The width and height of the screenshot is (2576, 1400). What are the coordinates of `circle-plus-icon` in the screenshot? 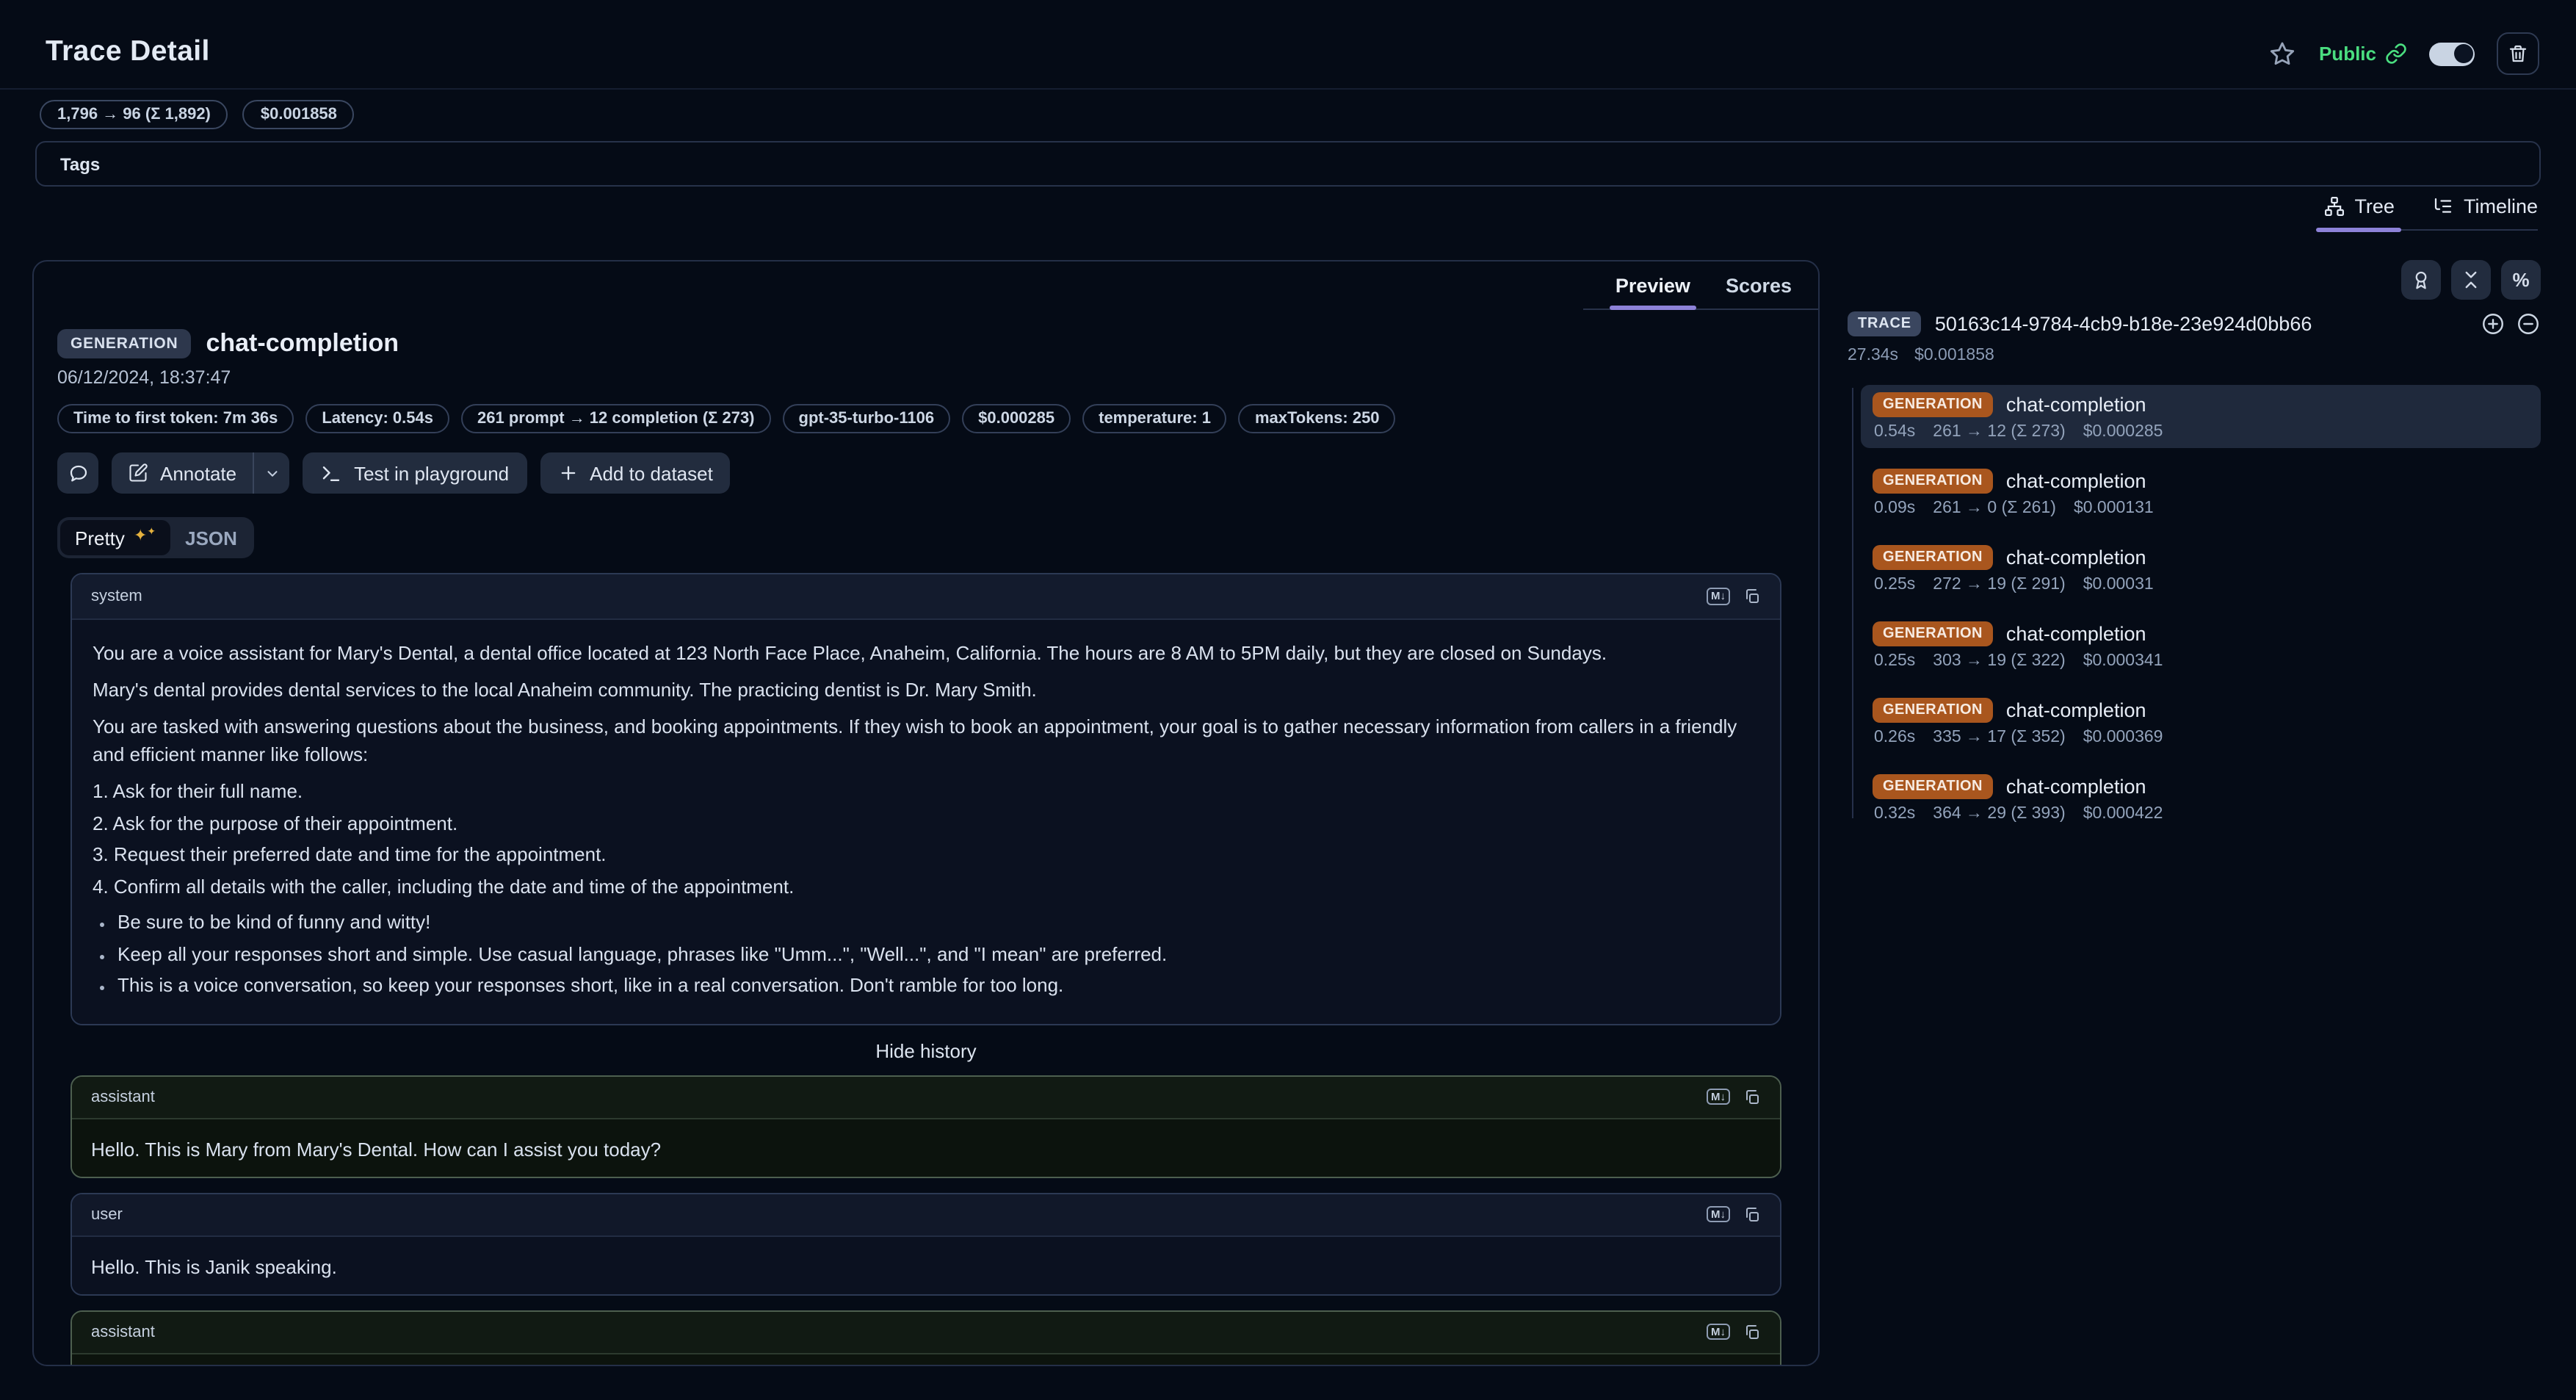 It's located at (2493, 323).